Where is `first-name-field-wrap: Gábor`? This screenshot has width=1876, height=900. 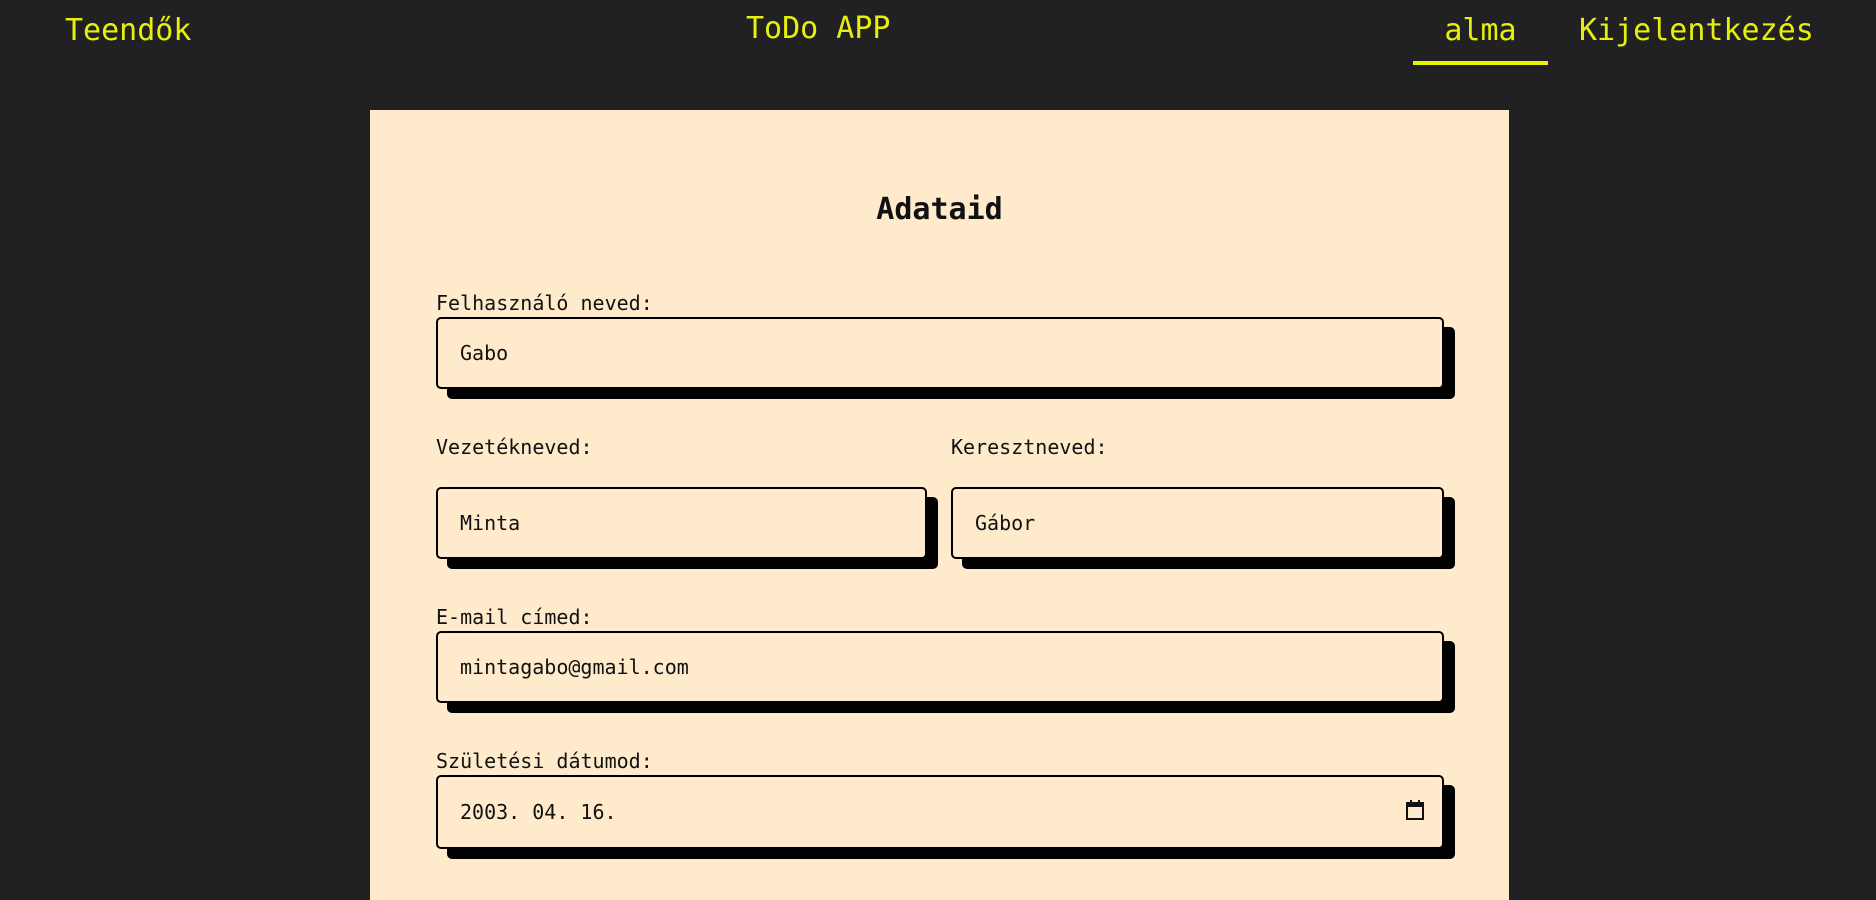 first-name-field-wrap: Gábor is located at coordinates (1203, 528).